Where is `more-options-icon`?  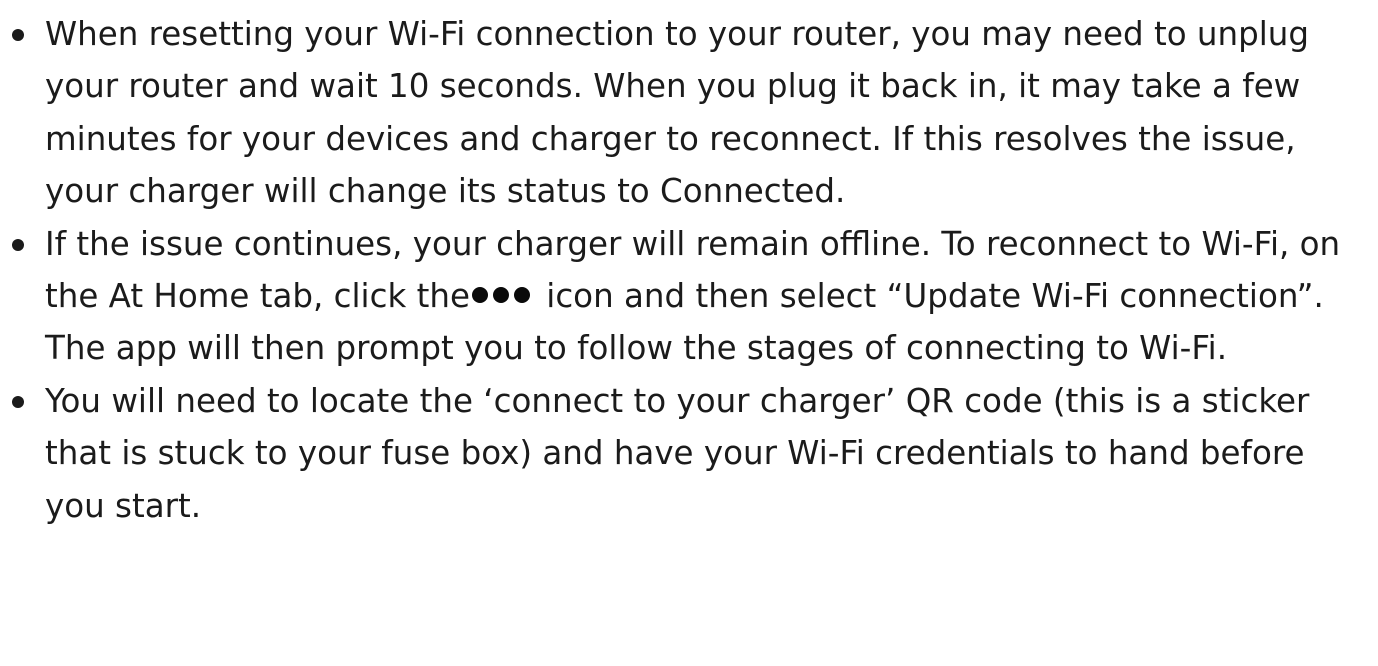 more-options-icon is located at coordinates (500, 295).